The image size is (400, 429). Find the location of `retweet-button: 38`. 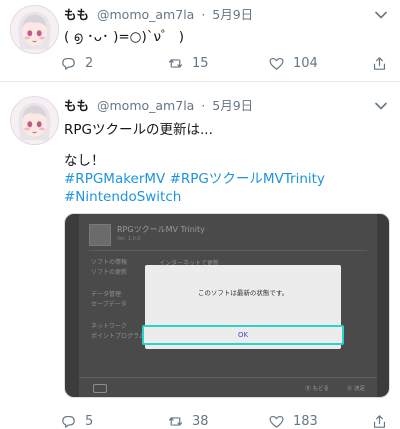

retweet-button: 38 is located at coordinates (188, 419).